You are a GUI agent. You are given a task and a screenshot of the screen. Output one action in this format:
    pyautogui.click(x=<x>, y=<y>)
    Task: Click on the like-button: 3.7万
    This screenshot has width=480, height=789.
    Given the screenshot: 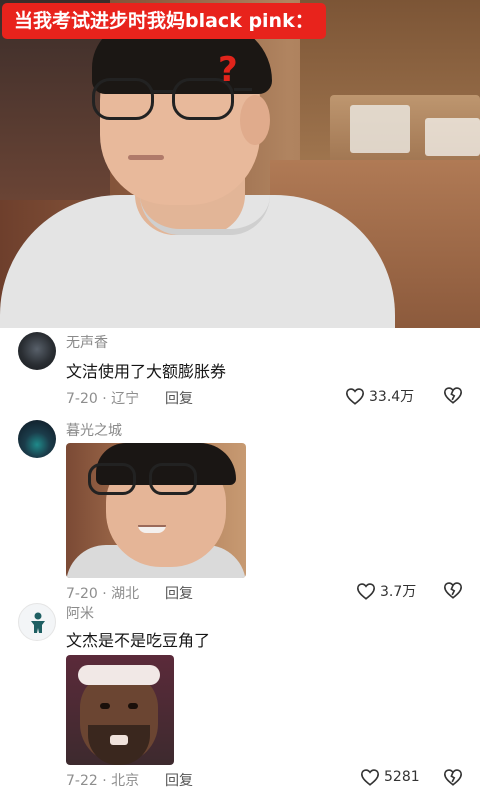 What is the action you would take?
    pyautogui.click(x=386, y=591)
    